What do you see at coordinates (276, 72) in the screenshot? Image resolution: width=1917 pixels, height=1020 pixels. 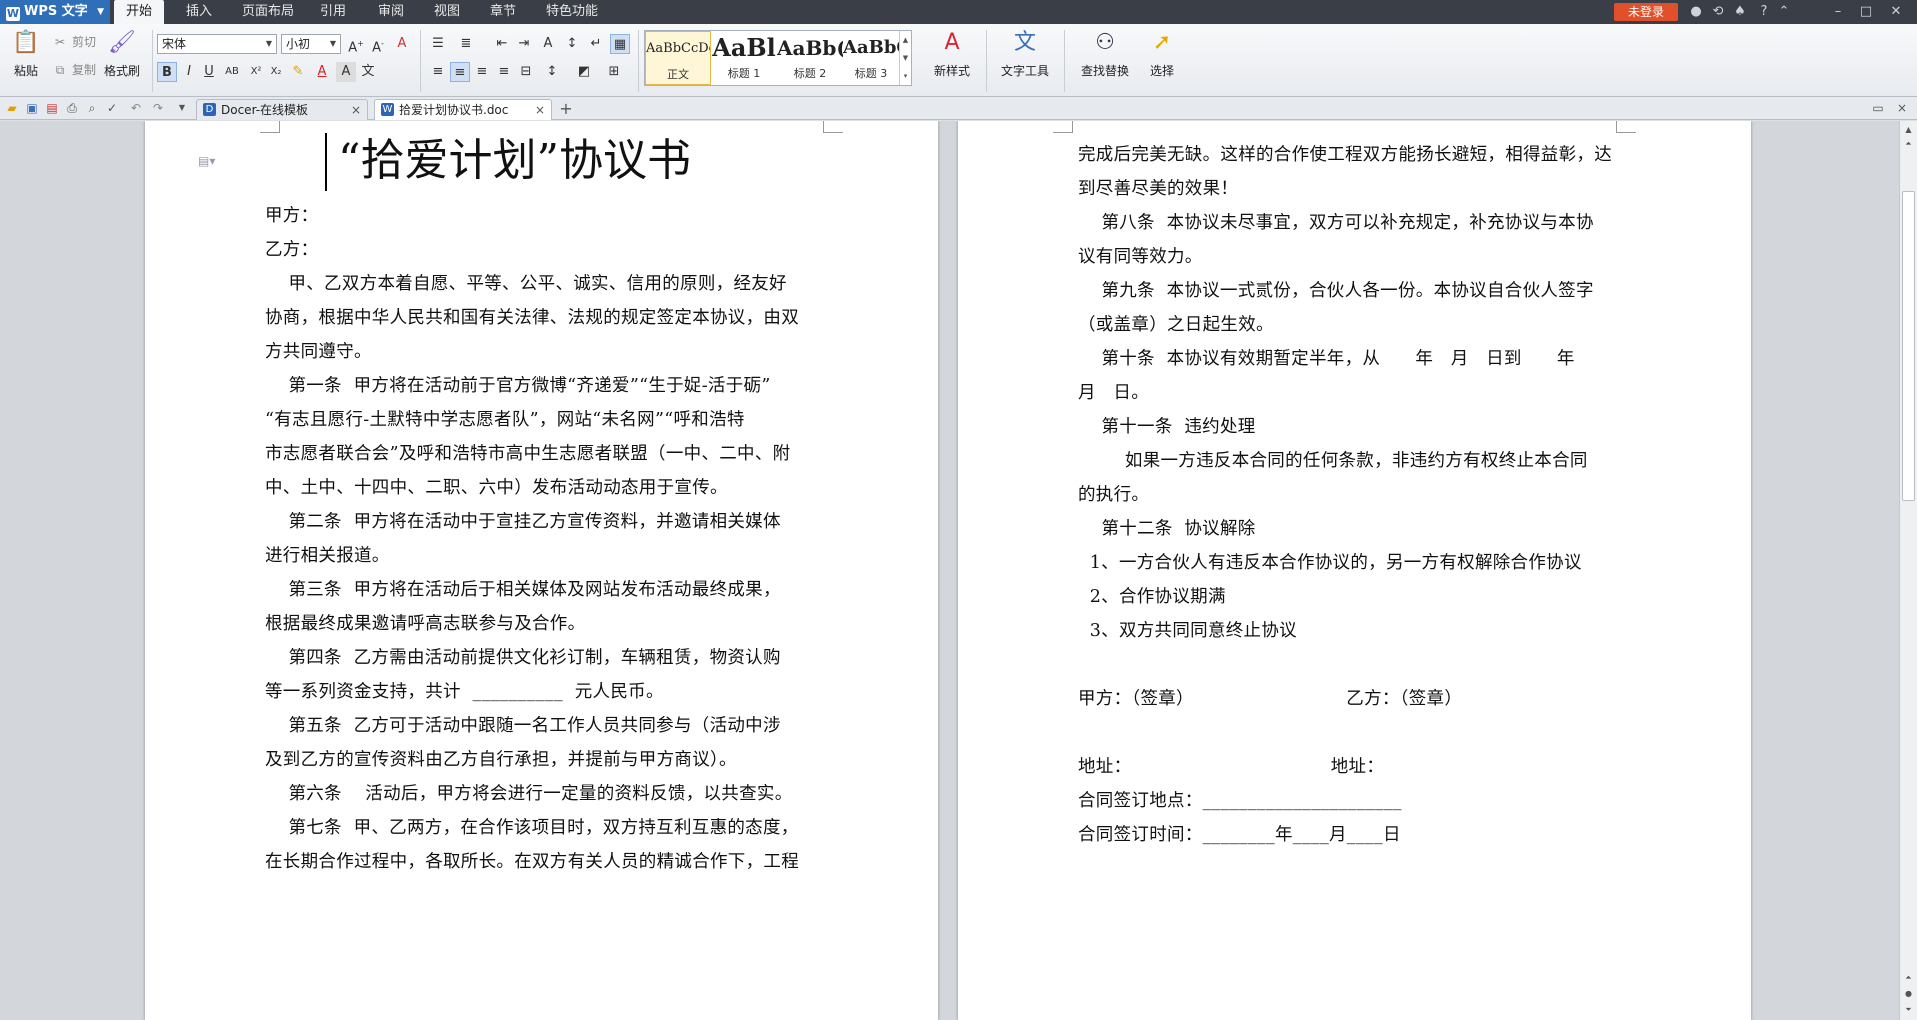 I see `subscript-icon: X₂` at bounding box center [276, 72].